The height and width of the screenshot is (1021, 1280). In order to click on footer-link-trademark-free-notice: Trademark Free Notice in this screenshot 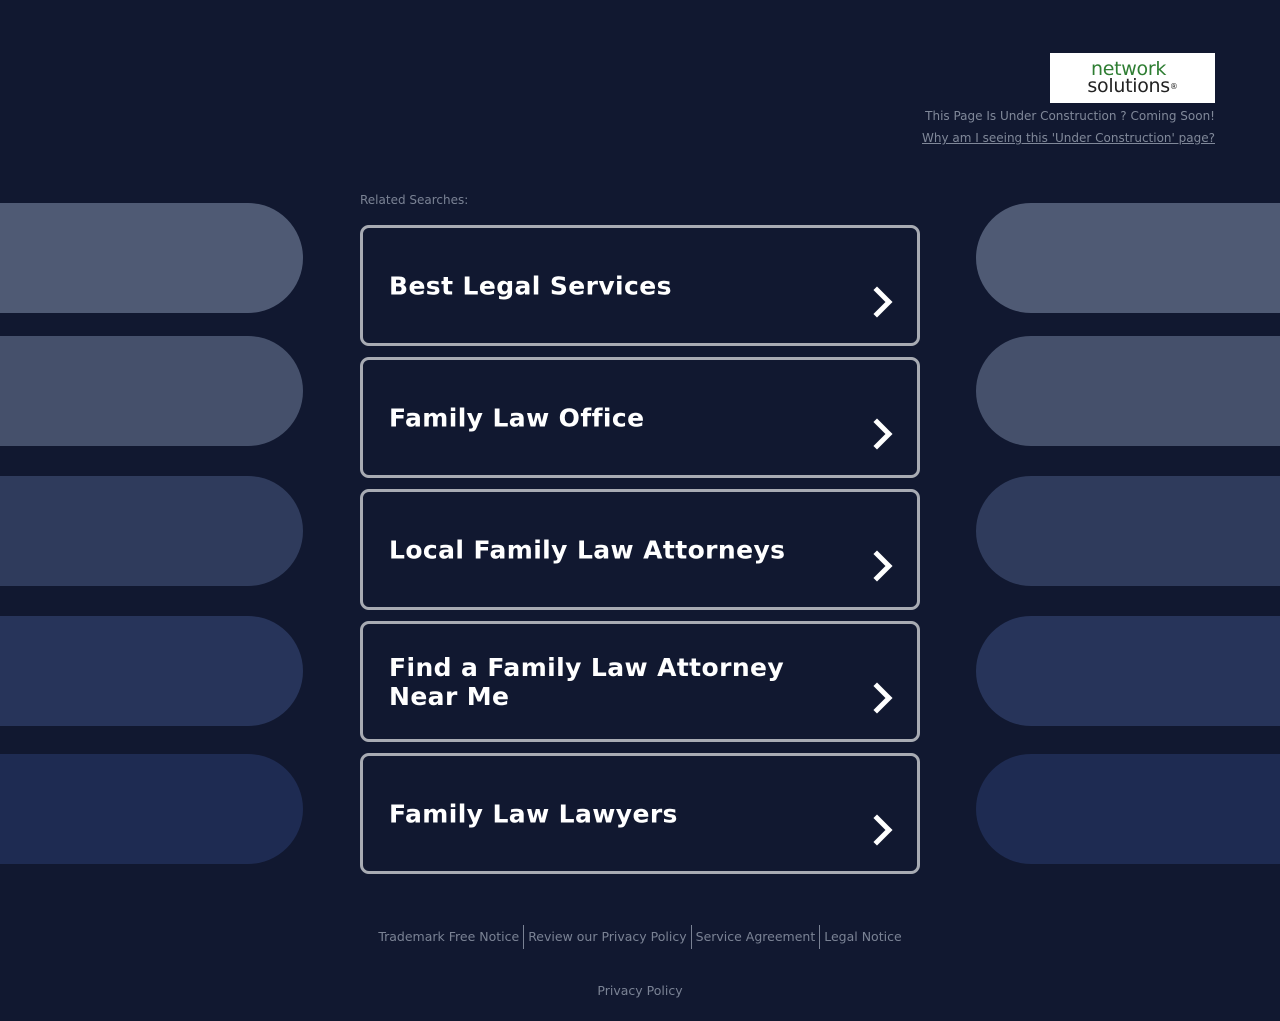, I will do `click(448, 936)`.